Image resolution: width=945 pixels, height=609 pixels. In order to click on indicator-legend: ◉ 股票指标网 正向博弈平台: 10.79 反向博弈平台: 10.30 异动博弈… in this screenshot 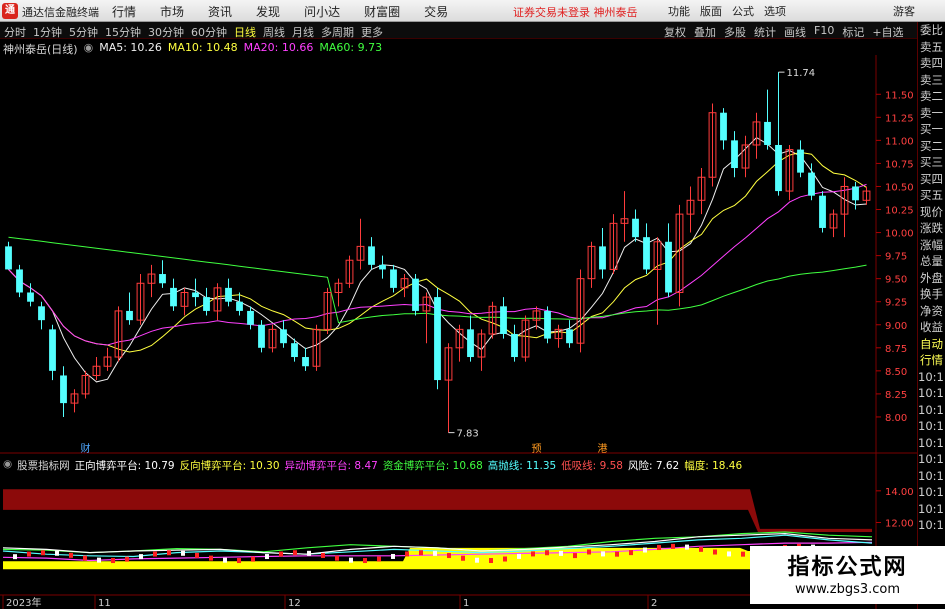, I will do `click(375, 465)`.